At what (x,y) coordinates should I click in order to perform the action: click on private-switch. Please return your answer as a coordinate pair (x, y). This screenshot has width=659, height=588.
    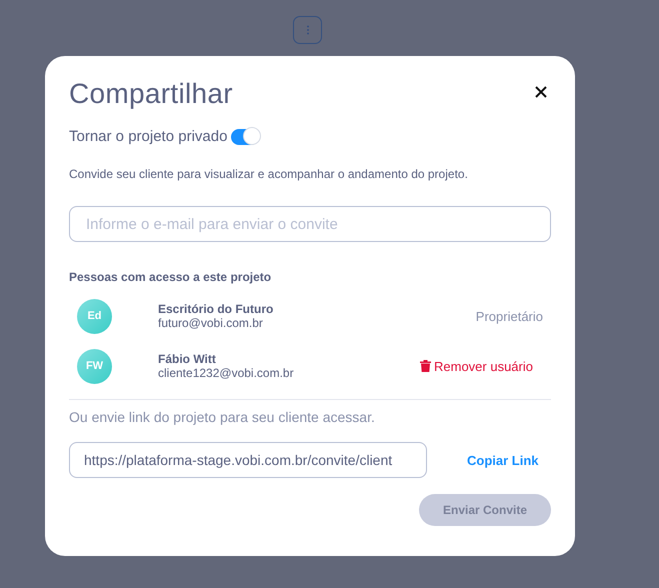
    Looking at the image, I should click on (245, 136).